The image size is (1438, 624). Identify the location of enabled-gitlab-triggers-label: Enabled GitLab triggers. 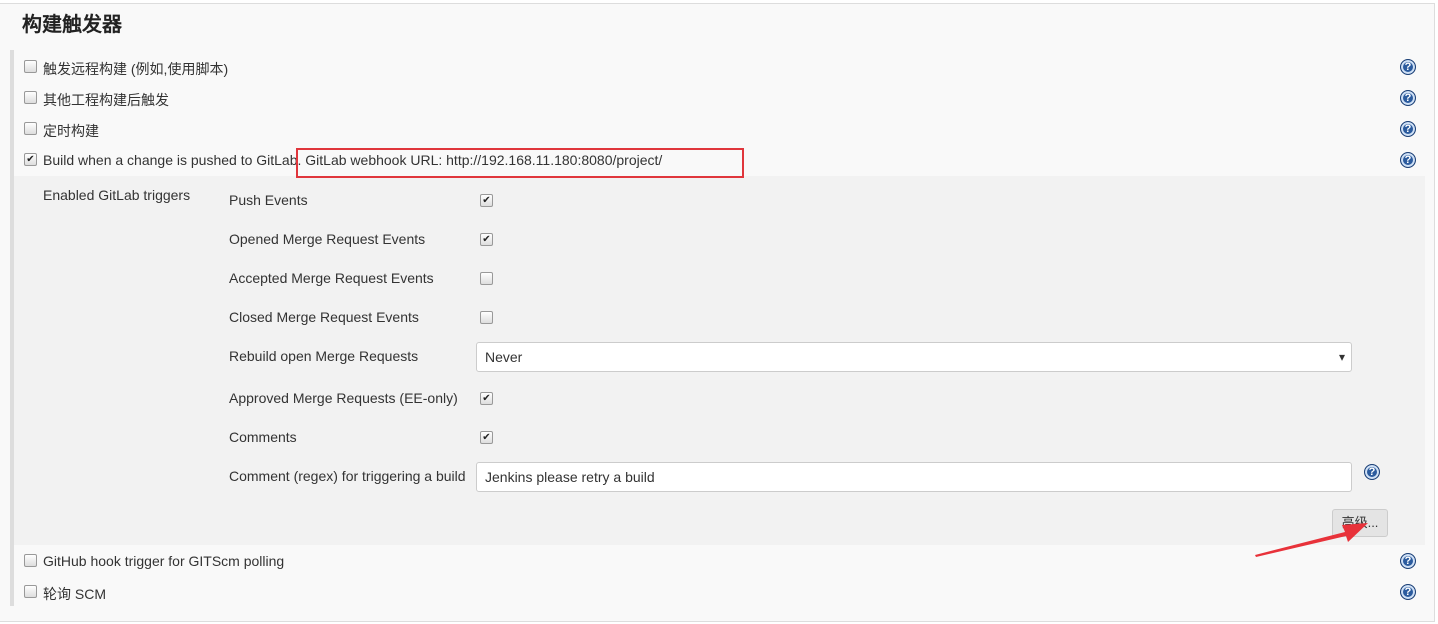
(117, 195).